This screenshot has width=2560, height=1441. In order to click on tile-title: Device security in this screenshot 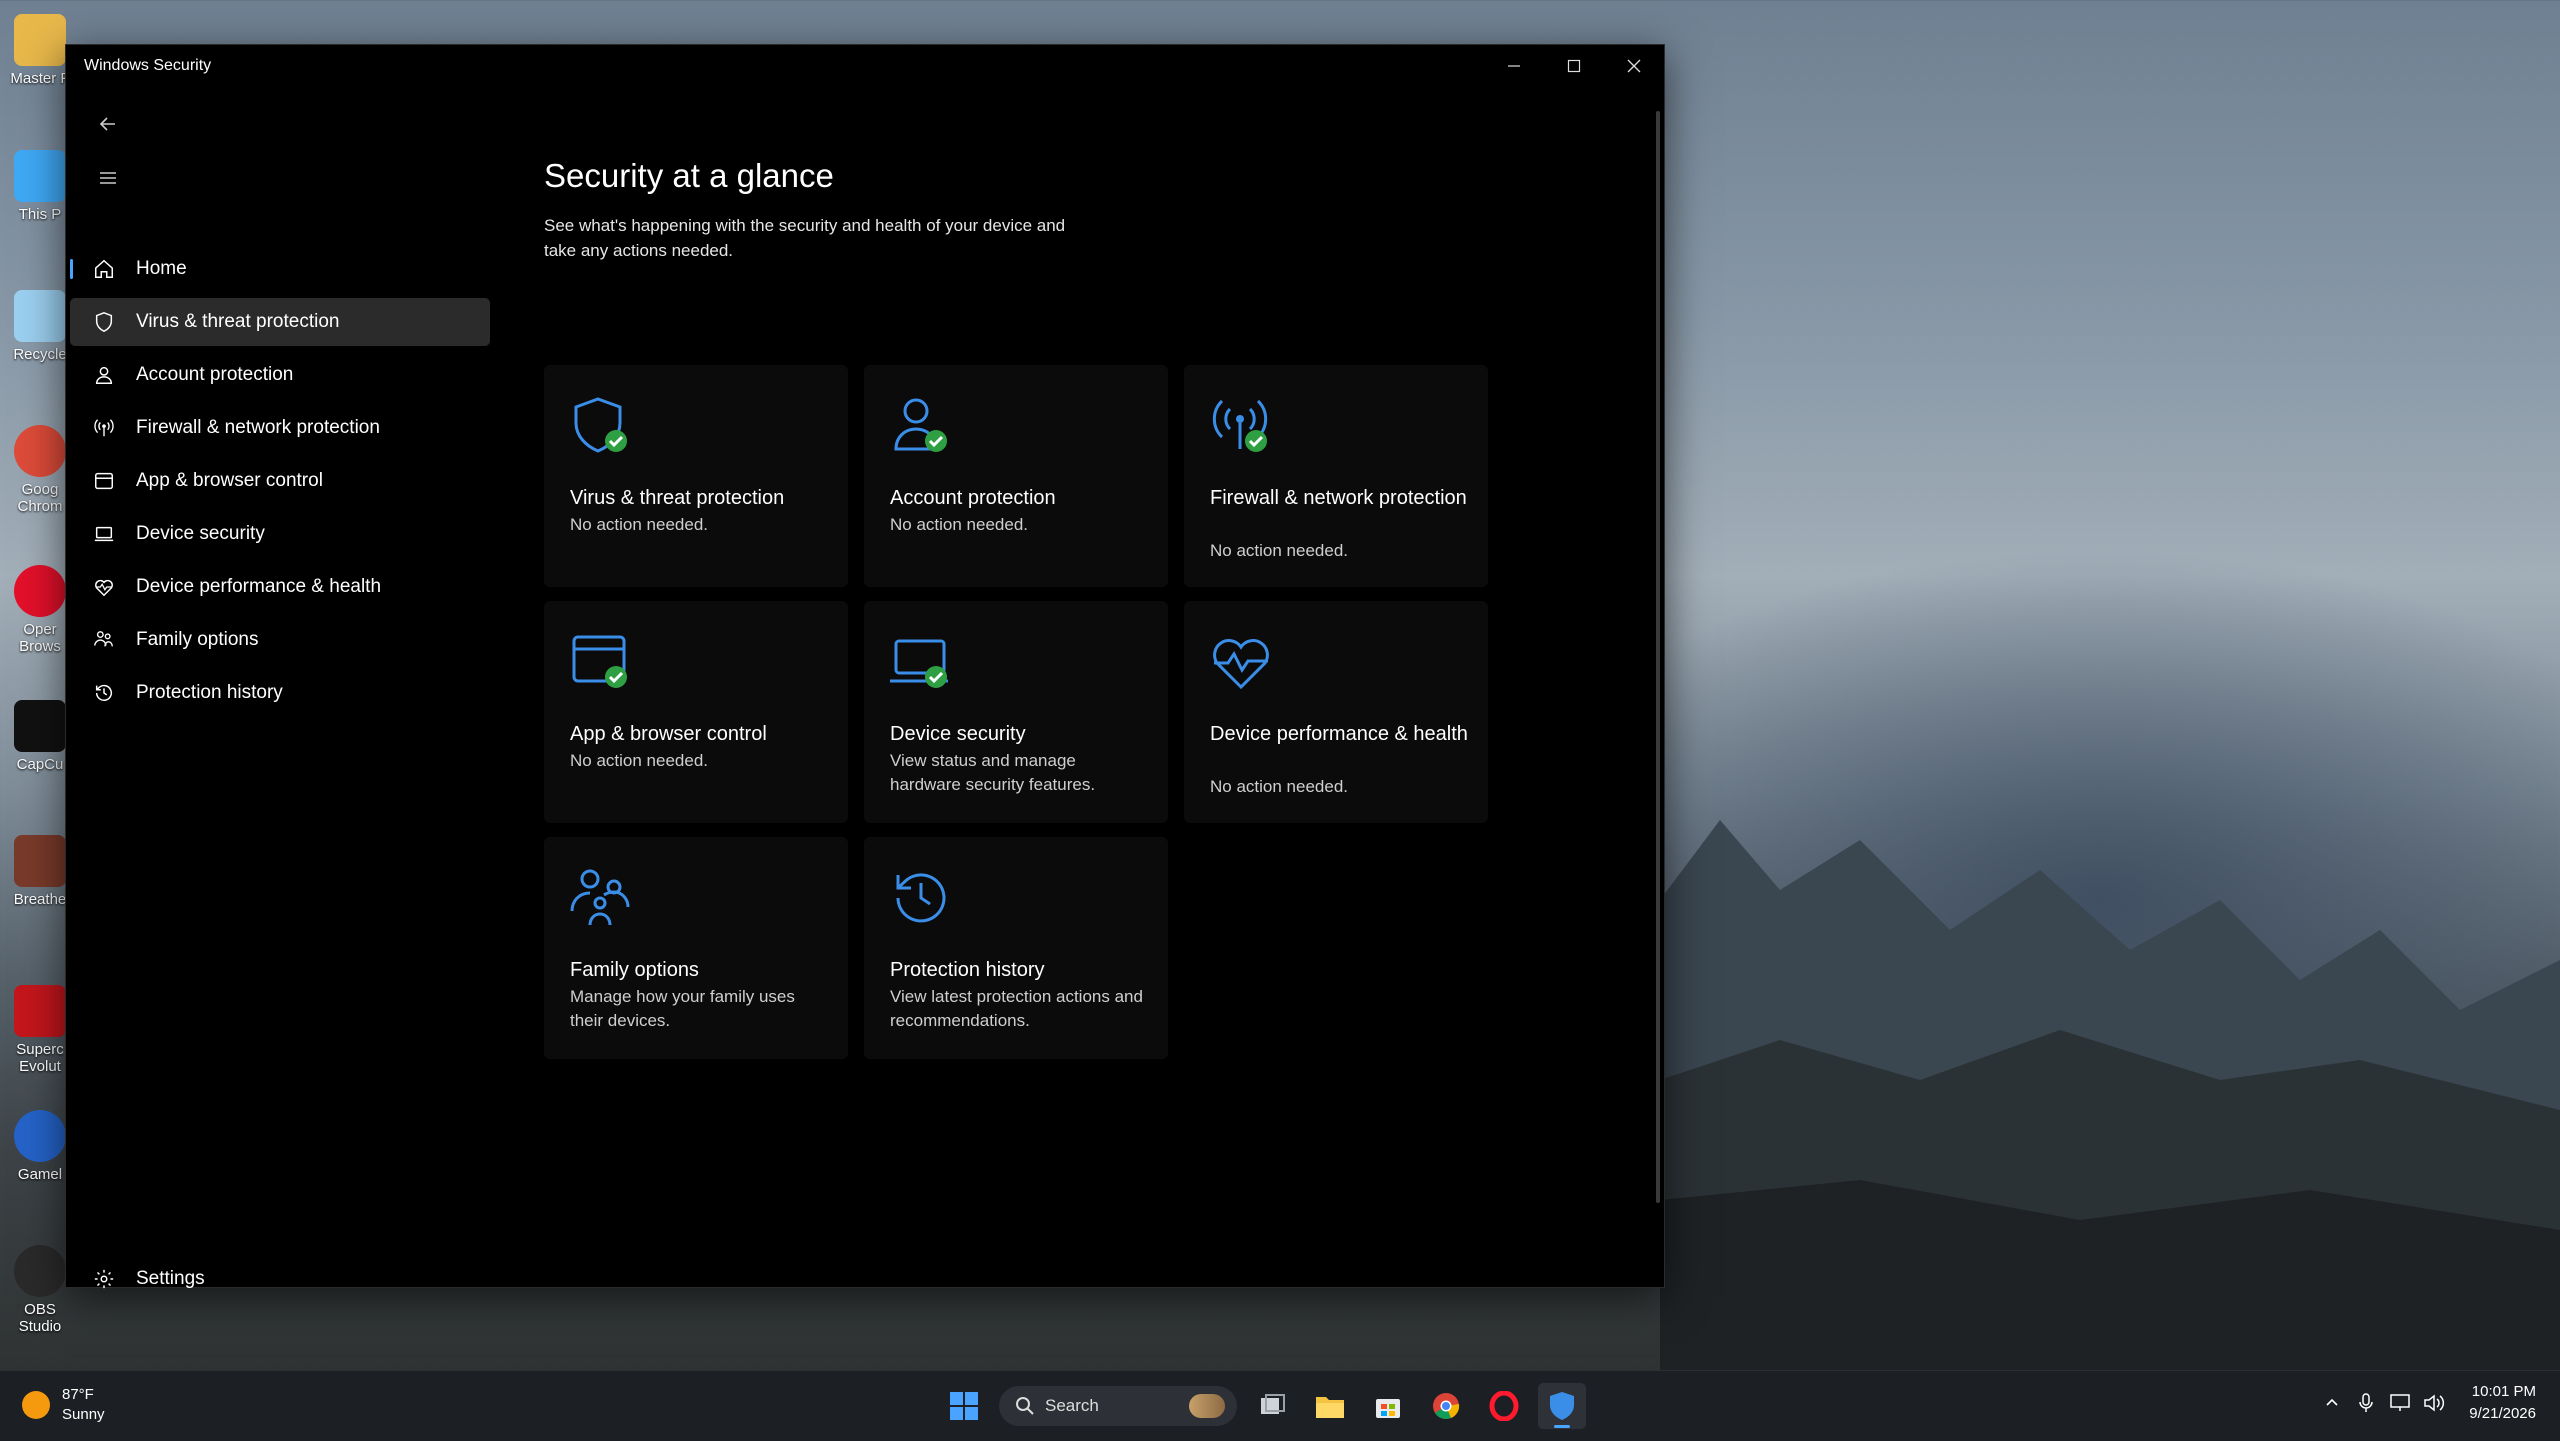, I will do `click(958, 734)`.